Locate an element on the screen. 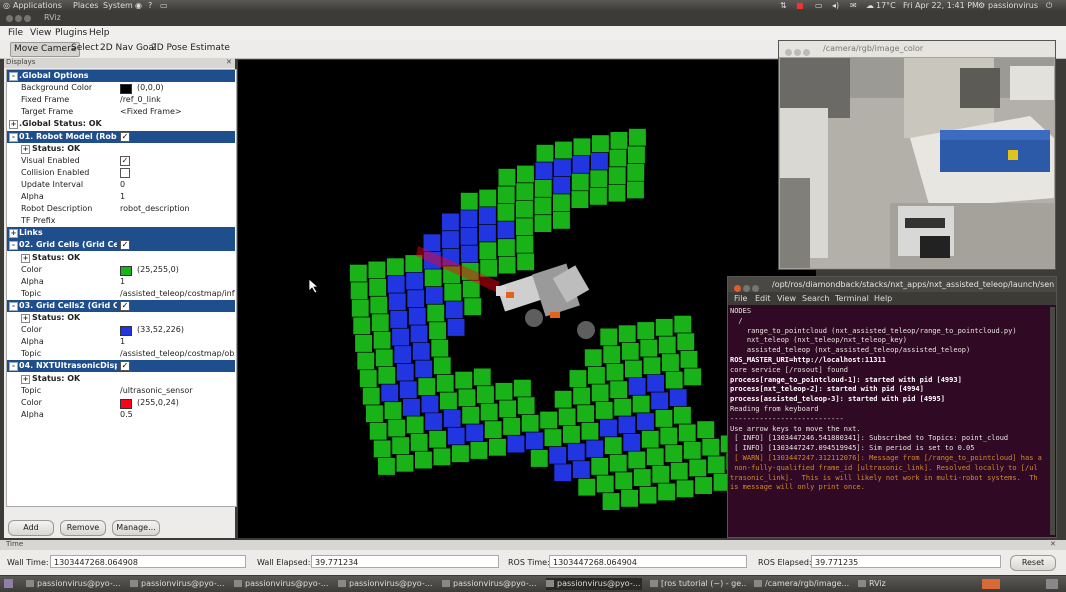  display-row-value: (0,0,0) is located at coordinates (186, 88).